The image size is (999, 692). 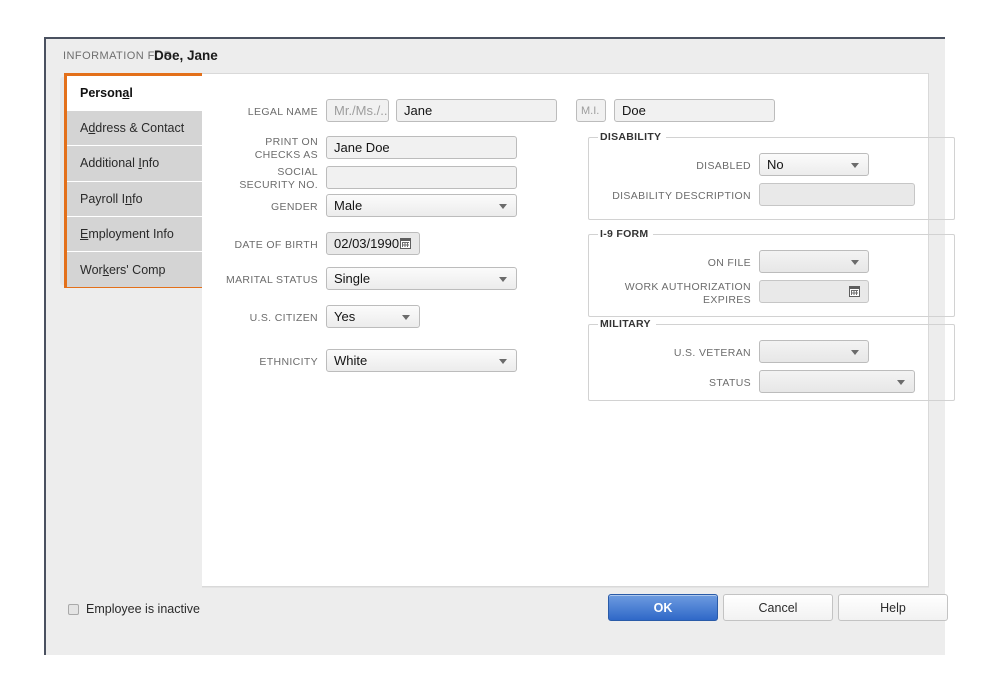 I want to click on social-security-no-label: SOCIAL SECURITY NO., so click(x=278, y=178).